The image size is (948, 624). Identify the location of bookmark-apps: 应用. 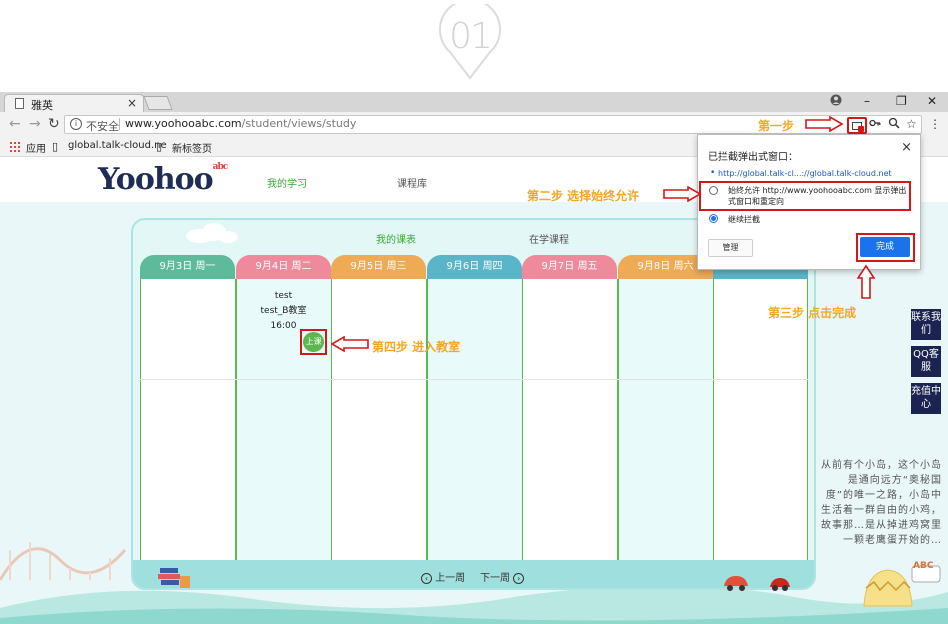
(36, 147).